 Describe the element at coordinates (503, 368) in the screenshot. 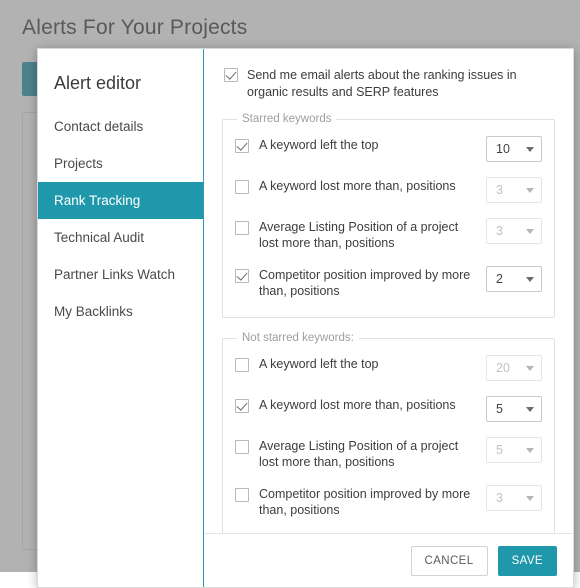

I see `threshold-select-value: 20` at that location.